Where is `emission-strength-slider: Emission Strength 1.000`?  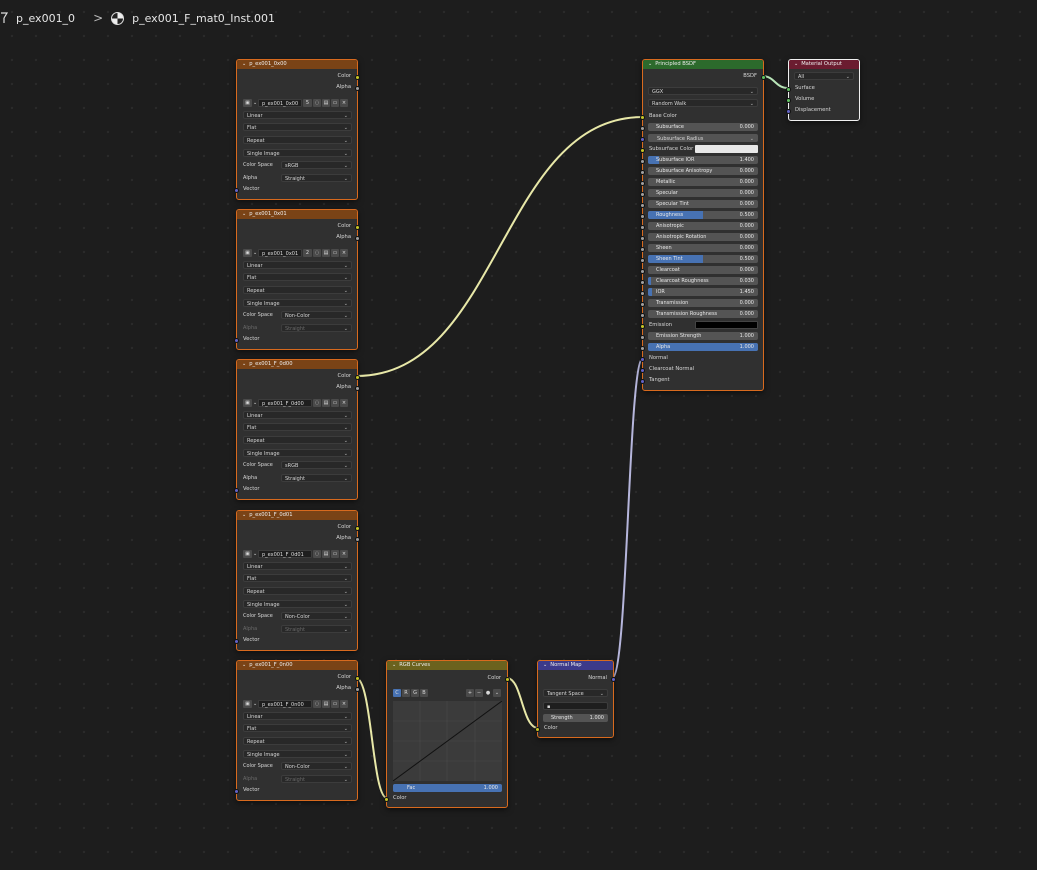 emission-strength-slider: Emission Strength 1.000 is located at coordinates (703, 336).